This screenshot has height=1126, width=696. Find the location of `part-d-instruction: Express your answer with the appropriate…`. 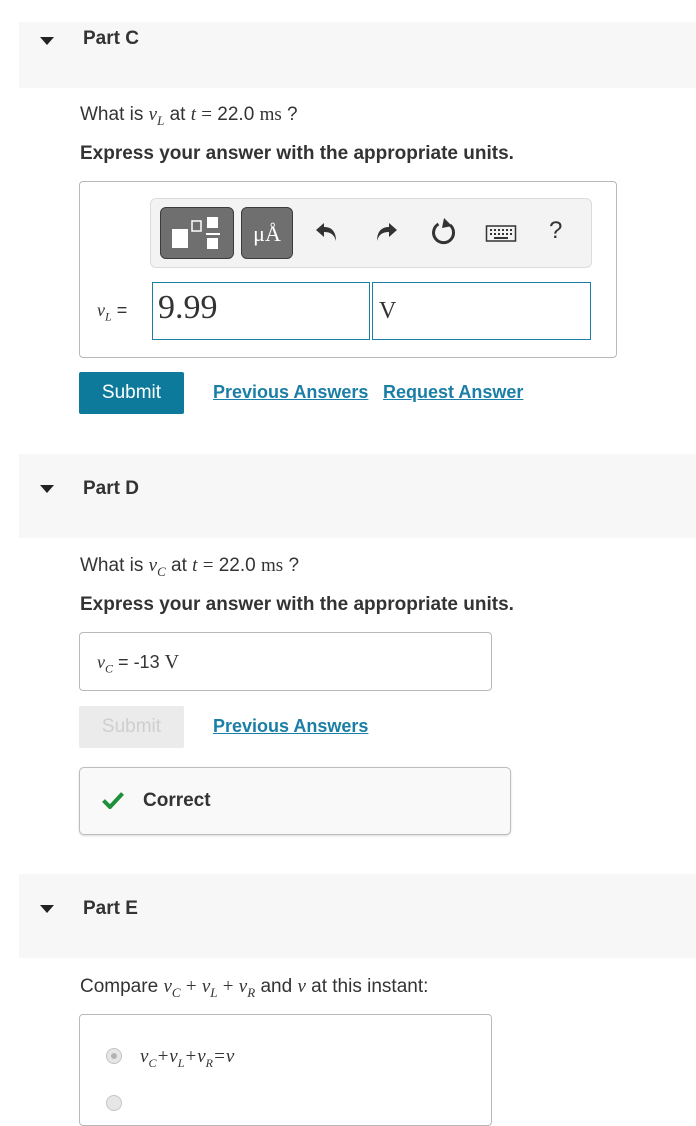

part-d-instruction: Express your answer with the appropriate… is located at coordinates (297, 604).